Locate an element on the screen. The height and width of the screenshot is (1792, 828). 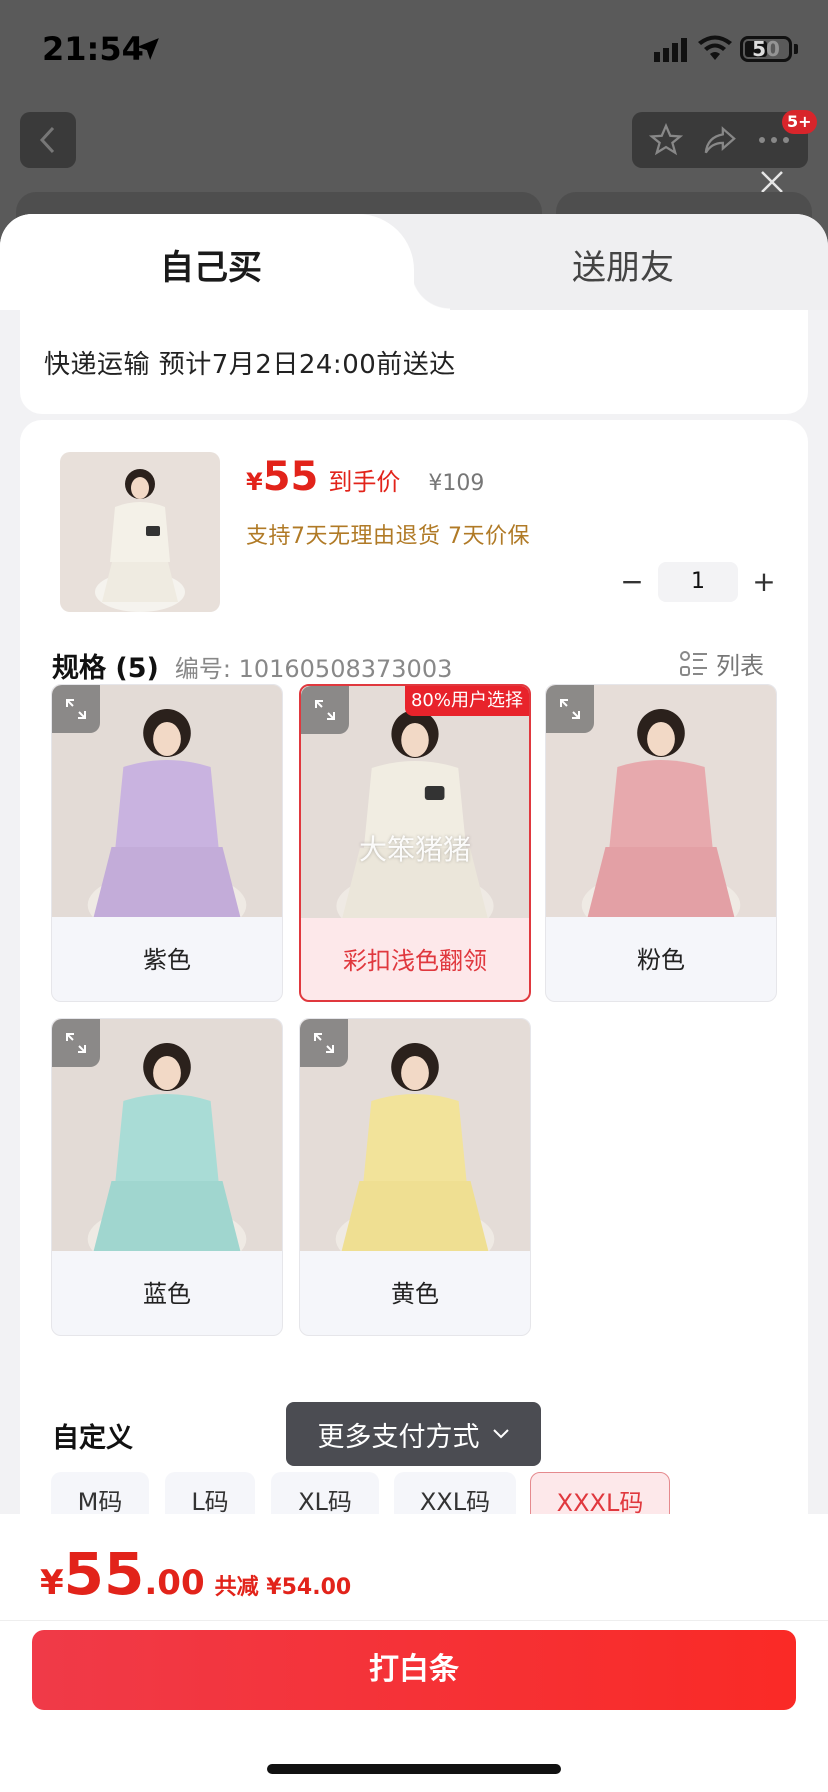
battery-level: 50 is located at coordinates (766, 49).